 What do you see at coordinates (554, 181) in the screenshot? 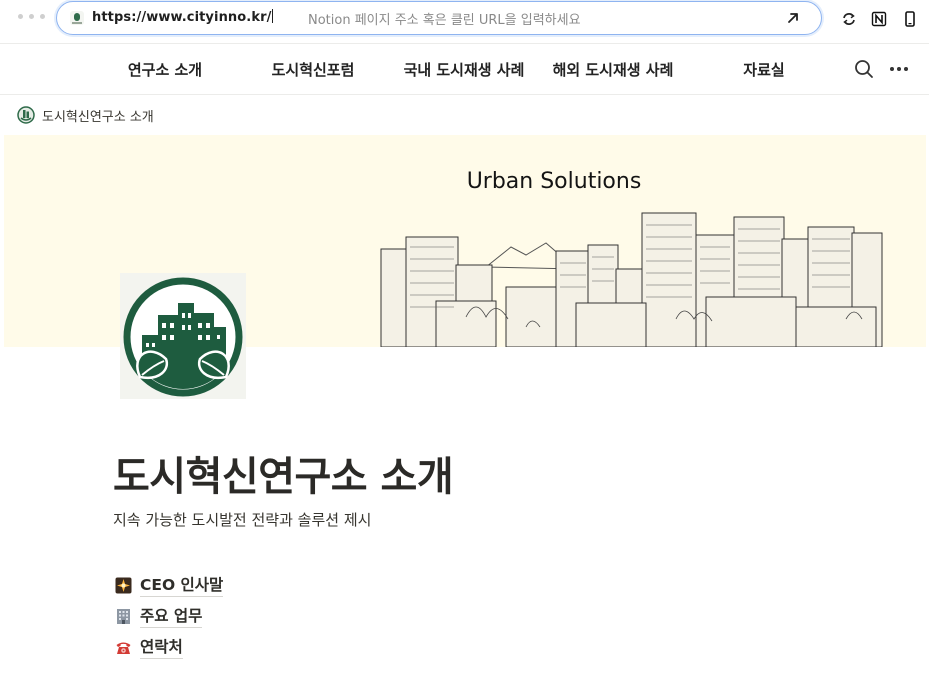
I see `cover-title: Urban Solutions` at bounding box center [554, 181].